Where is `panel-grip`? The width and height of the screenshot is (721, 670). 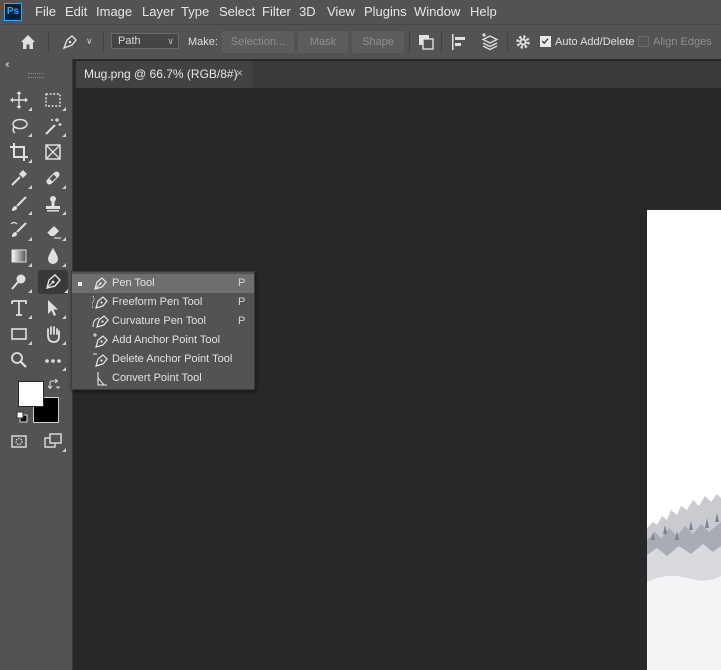 panel-grip is located at coordinates (36, 75).